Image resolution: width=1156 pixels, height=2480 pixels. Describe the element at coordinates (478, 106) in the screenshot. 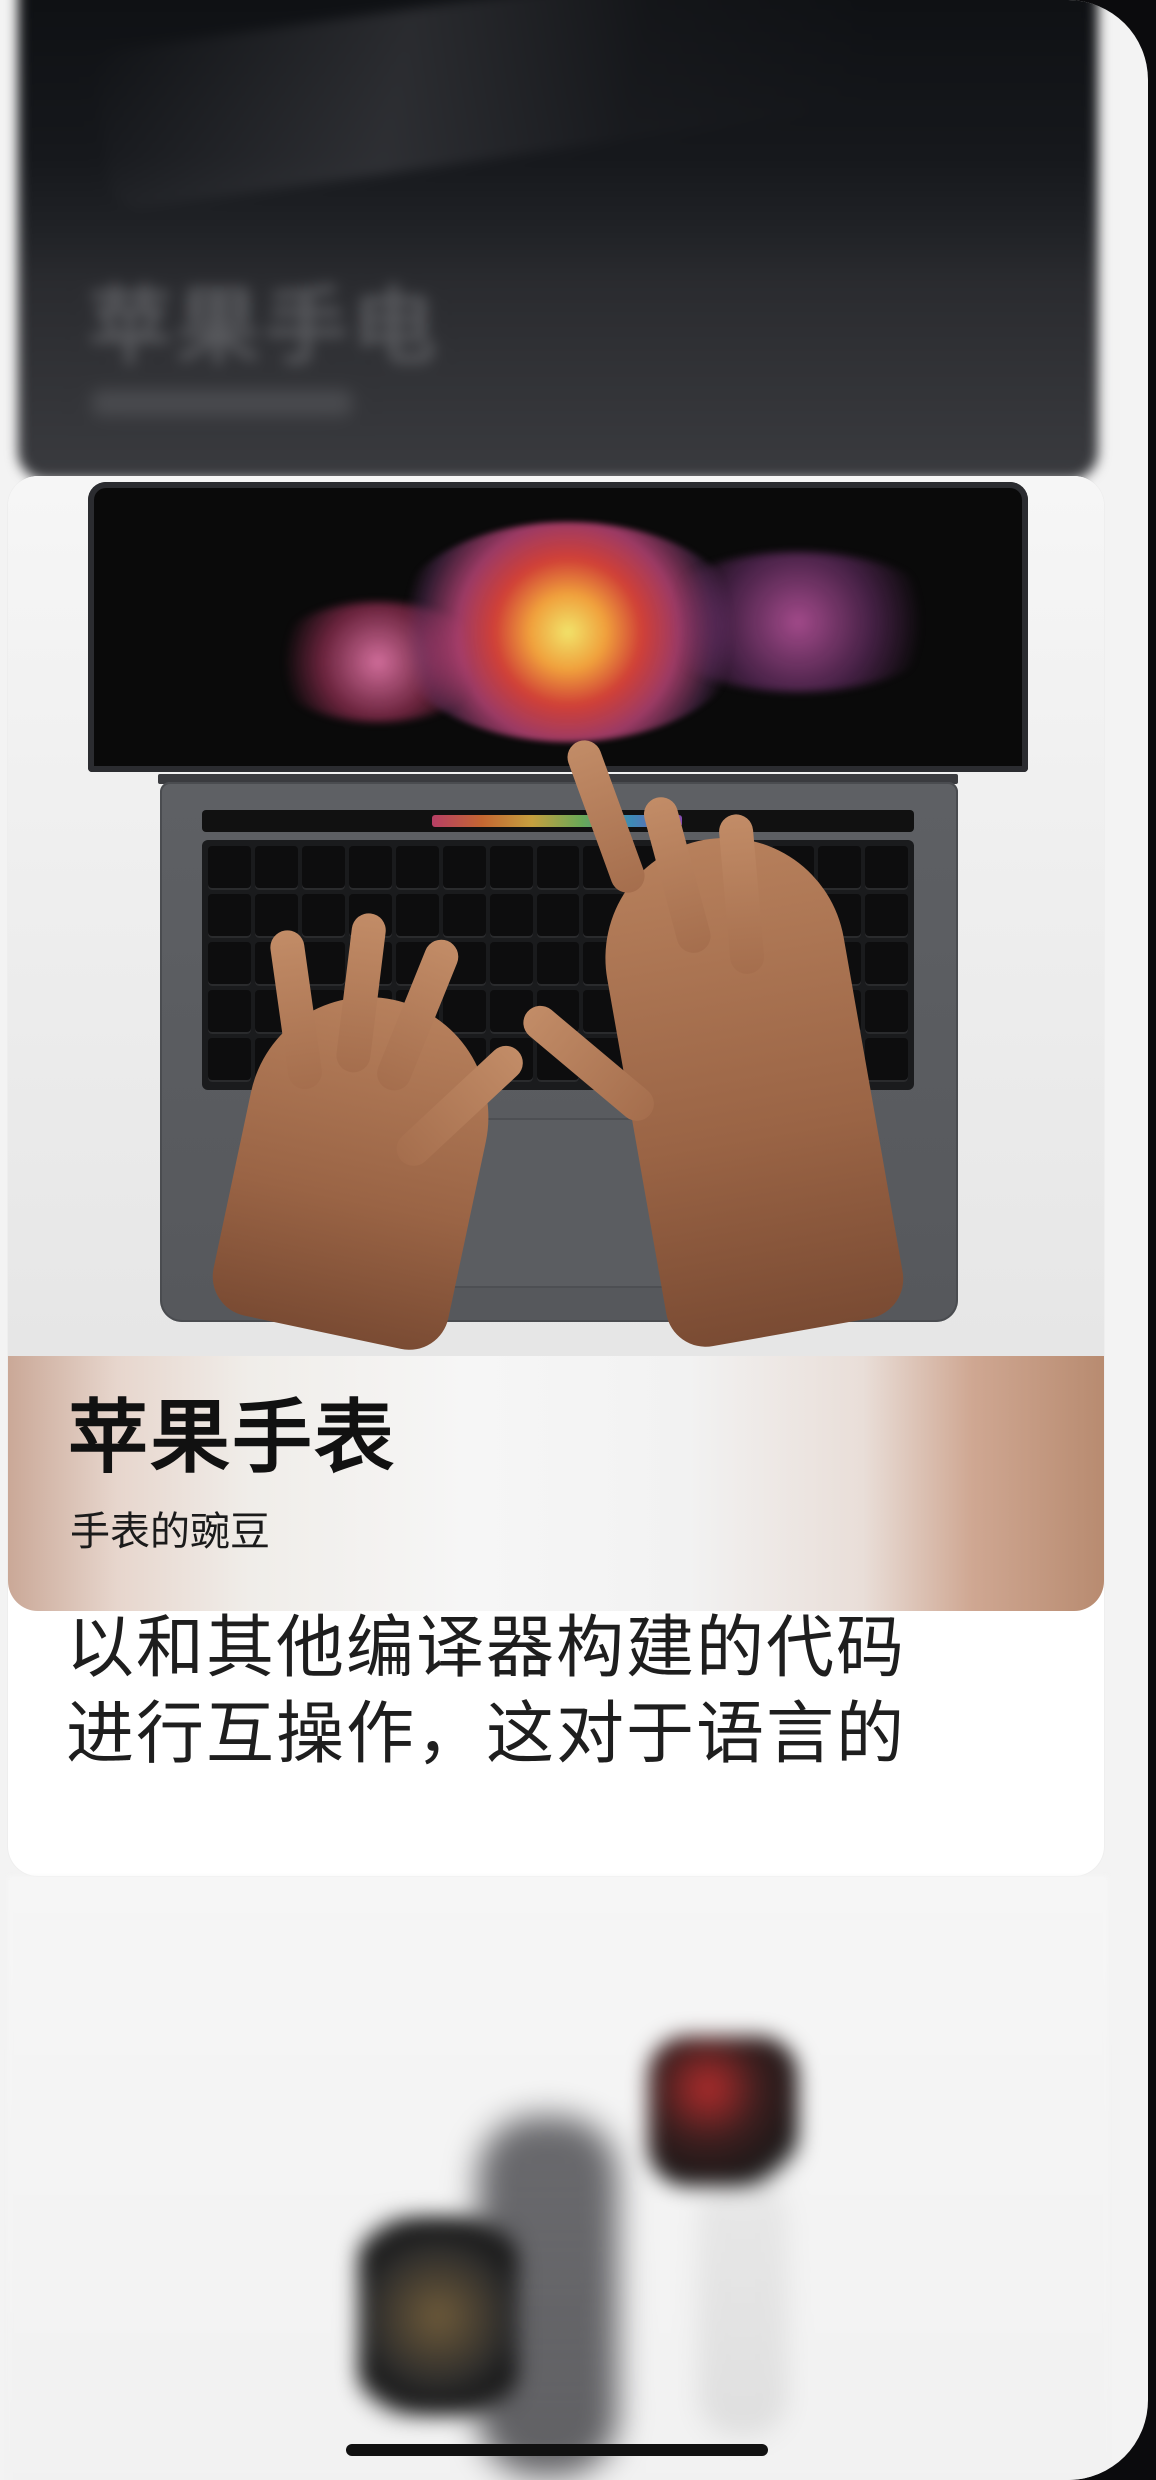

I see `blurred-laptop-image` at that location.